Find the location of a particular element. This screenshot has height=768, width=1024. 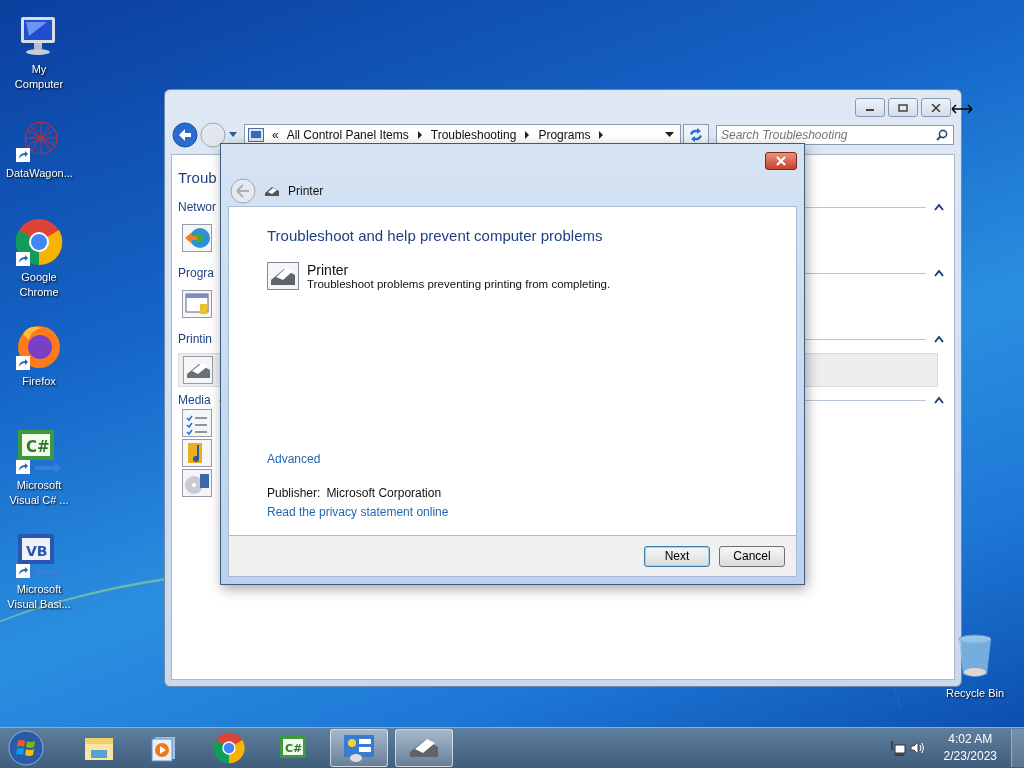

publisher-name: Microsoft Corporation is located at coordinates (384, 493).